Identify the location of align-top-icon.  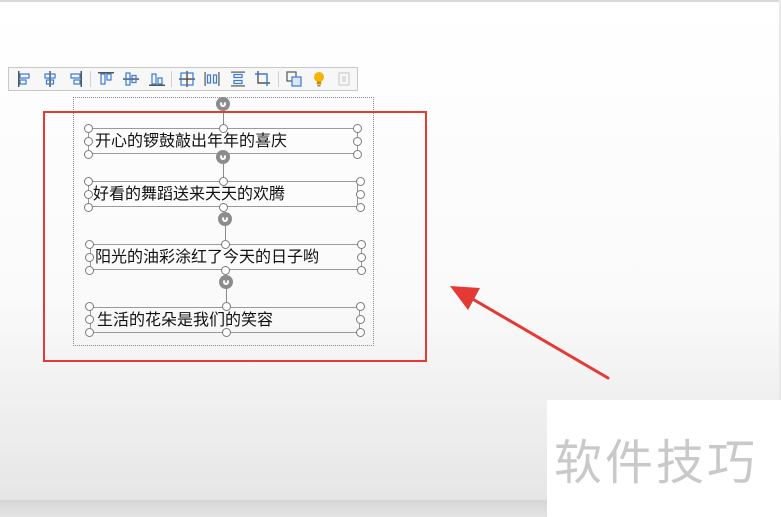
(105, 78).